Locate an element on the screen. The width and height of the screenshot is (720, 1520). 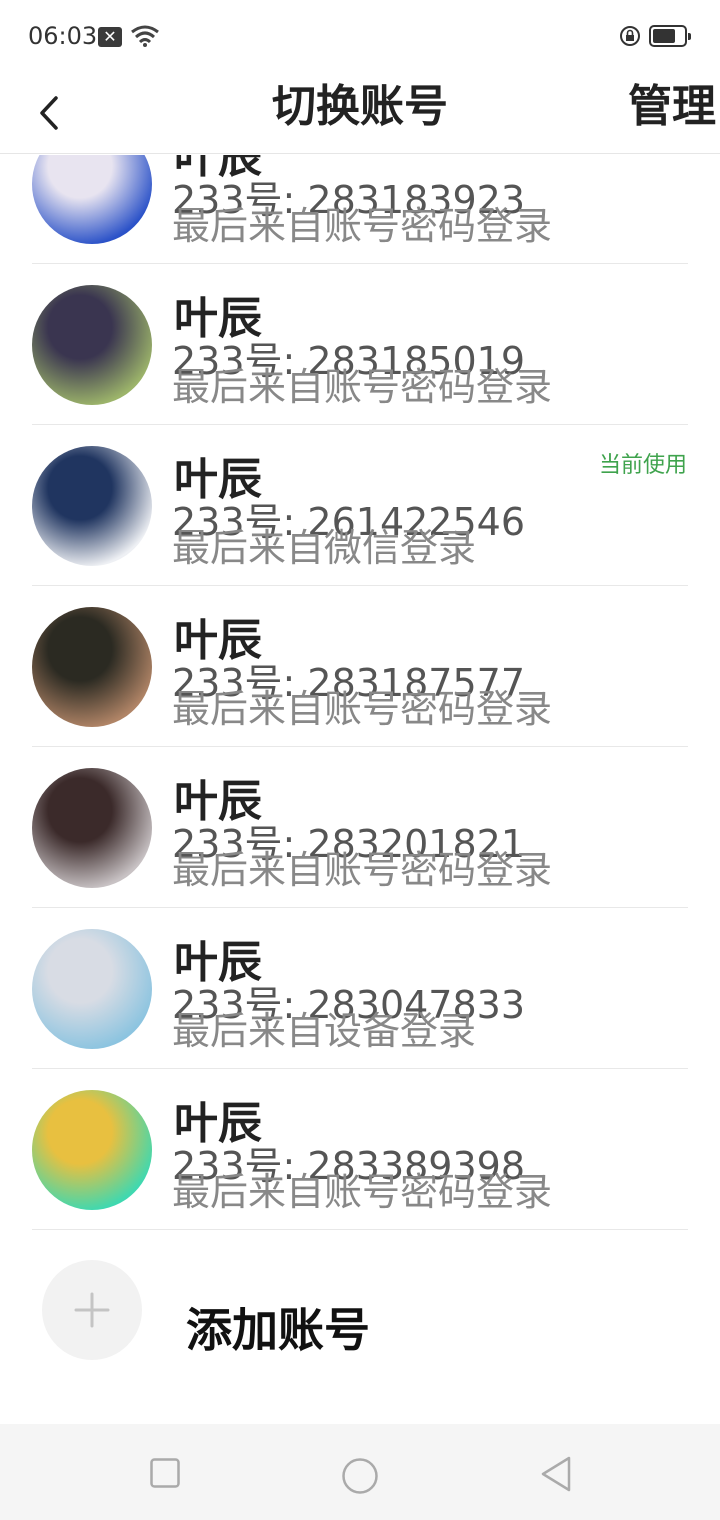
account-item: 叶辰 233号: 283389398 最后来自账号密码登录 is located at coordinates (360, 1149).